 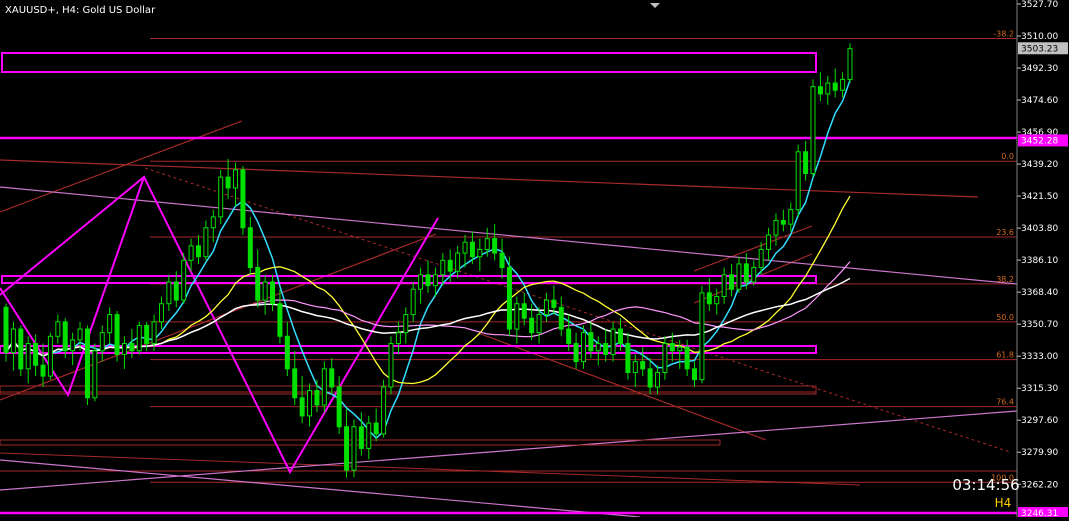 I want to click on price-label: 3452.28, so click(x=1039, y=141).